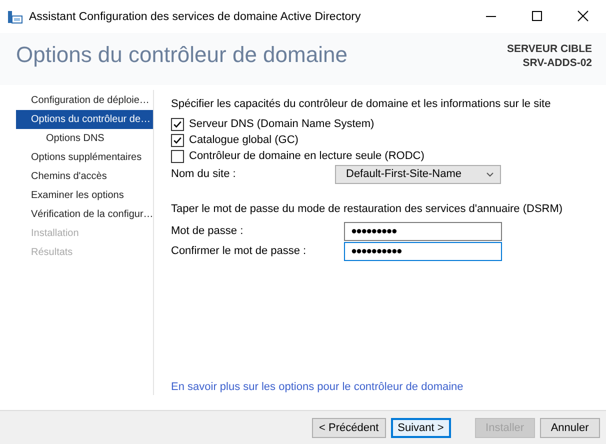 Image resolution: width=606 pixels, height=444 pixels. Describe the element at coordinates (423, 231) in the screenshot. I see `password-field: ●●●●●●●●●` at that location.